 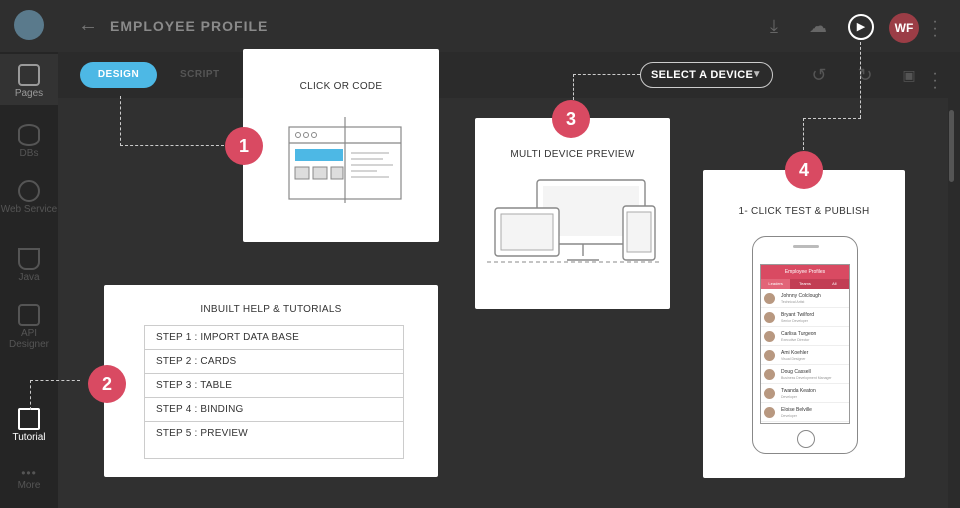 What do you see at coordinates (29, 191) in the screenshot?
I see `globe-icon` at bounding box center [29, 191].